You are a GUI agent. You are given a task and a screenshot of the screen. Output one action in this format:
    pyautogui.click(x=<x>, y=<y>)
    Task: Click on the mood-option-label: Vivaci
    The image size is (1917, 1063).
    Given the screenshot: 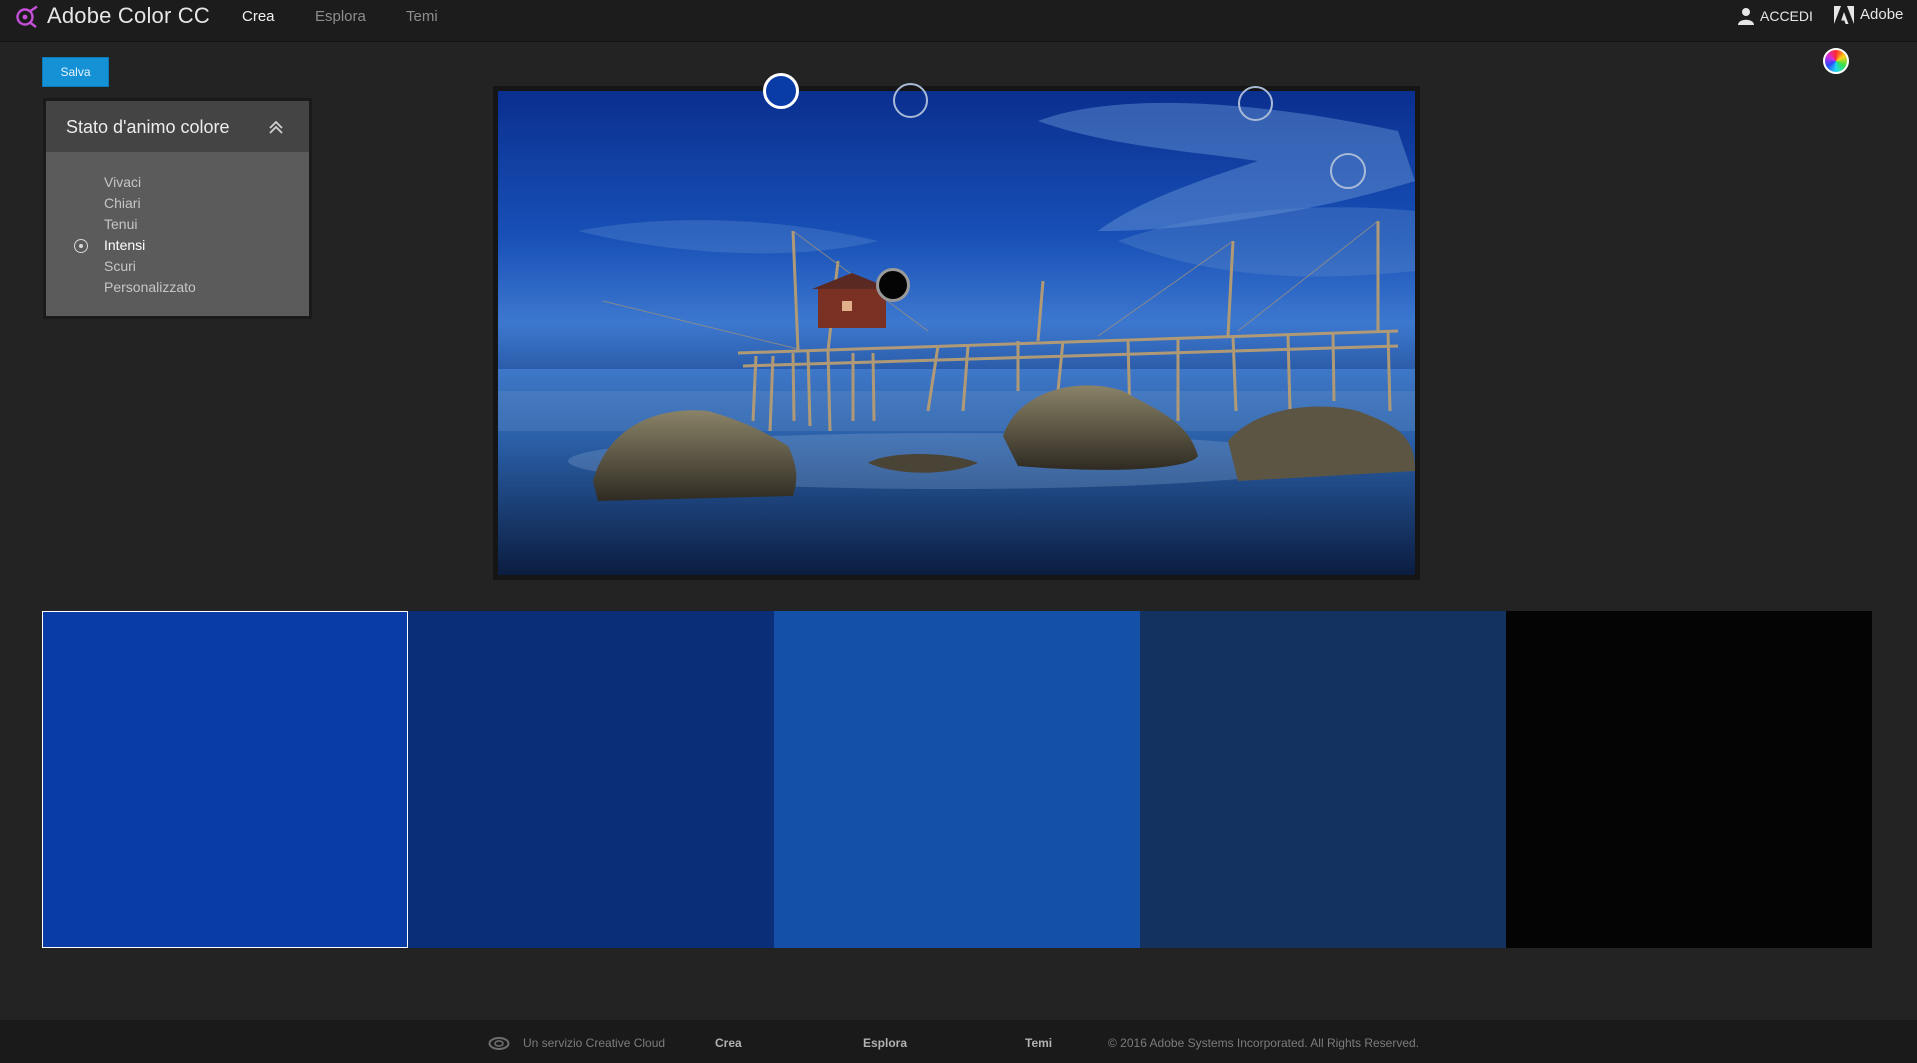 What is the action you would take?
    pyautogui.click(x=123, y=182)
    